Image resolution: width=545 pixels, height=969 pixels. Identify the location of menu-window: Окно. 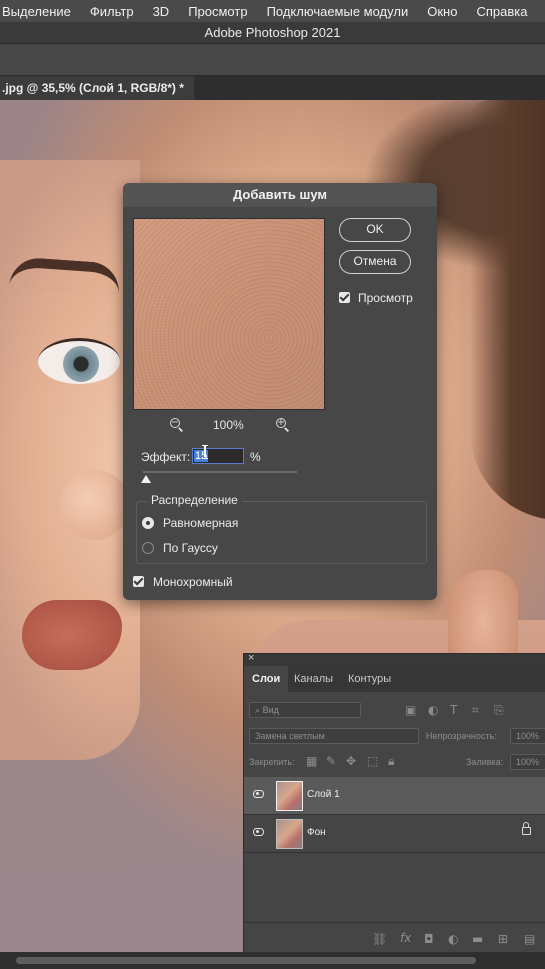
(442, 11).